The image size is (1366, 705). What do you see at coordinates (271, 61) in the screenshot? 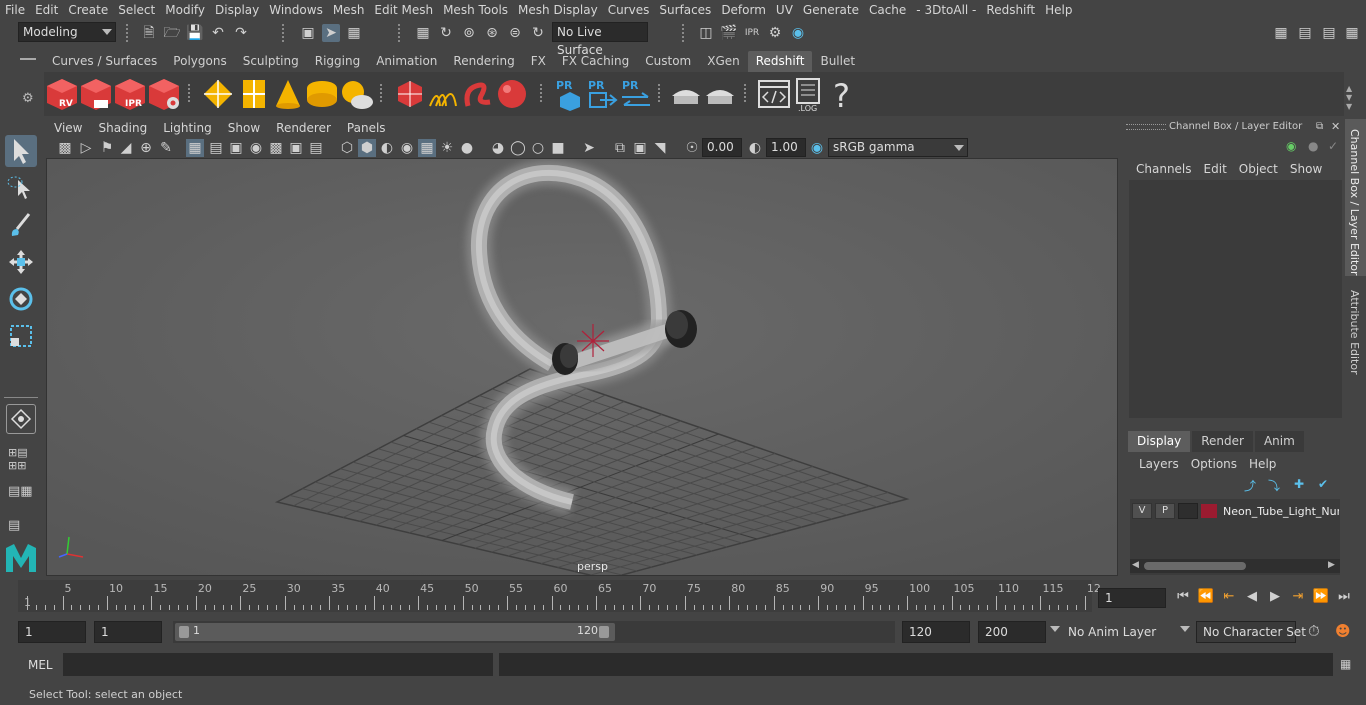
I see `shelf-tab-sculpting: Sculpting` at bounding box center [271, 61].